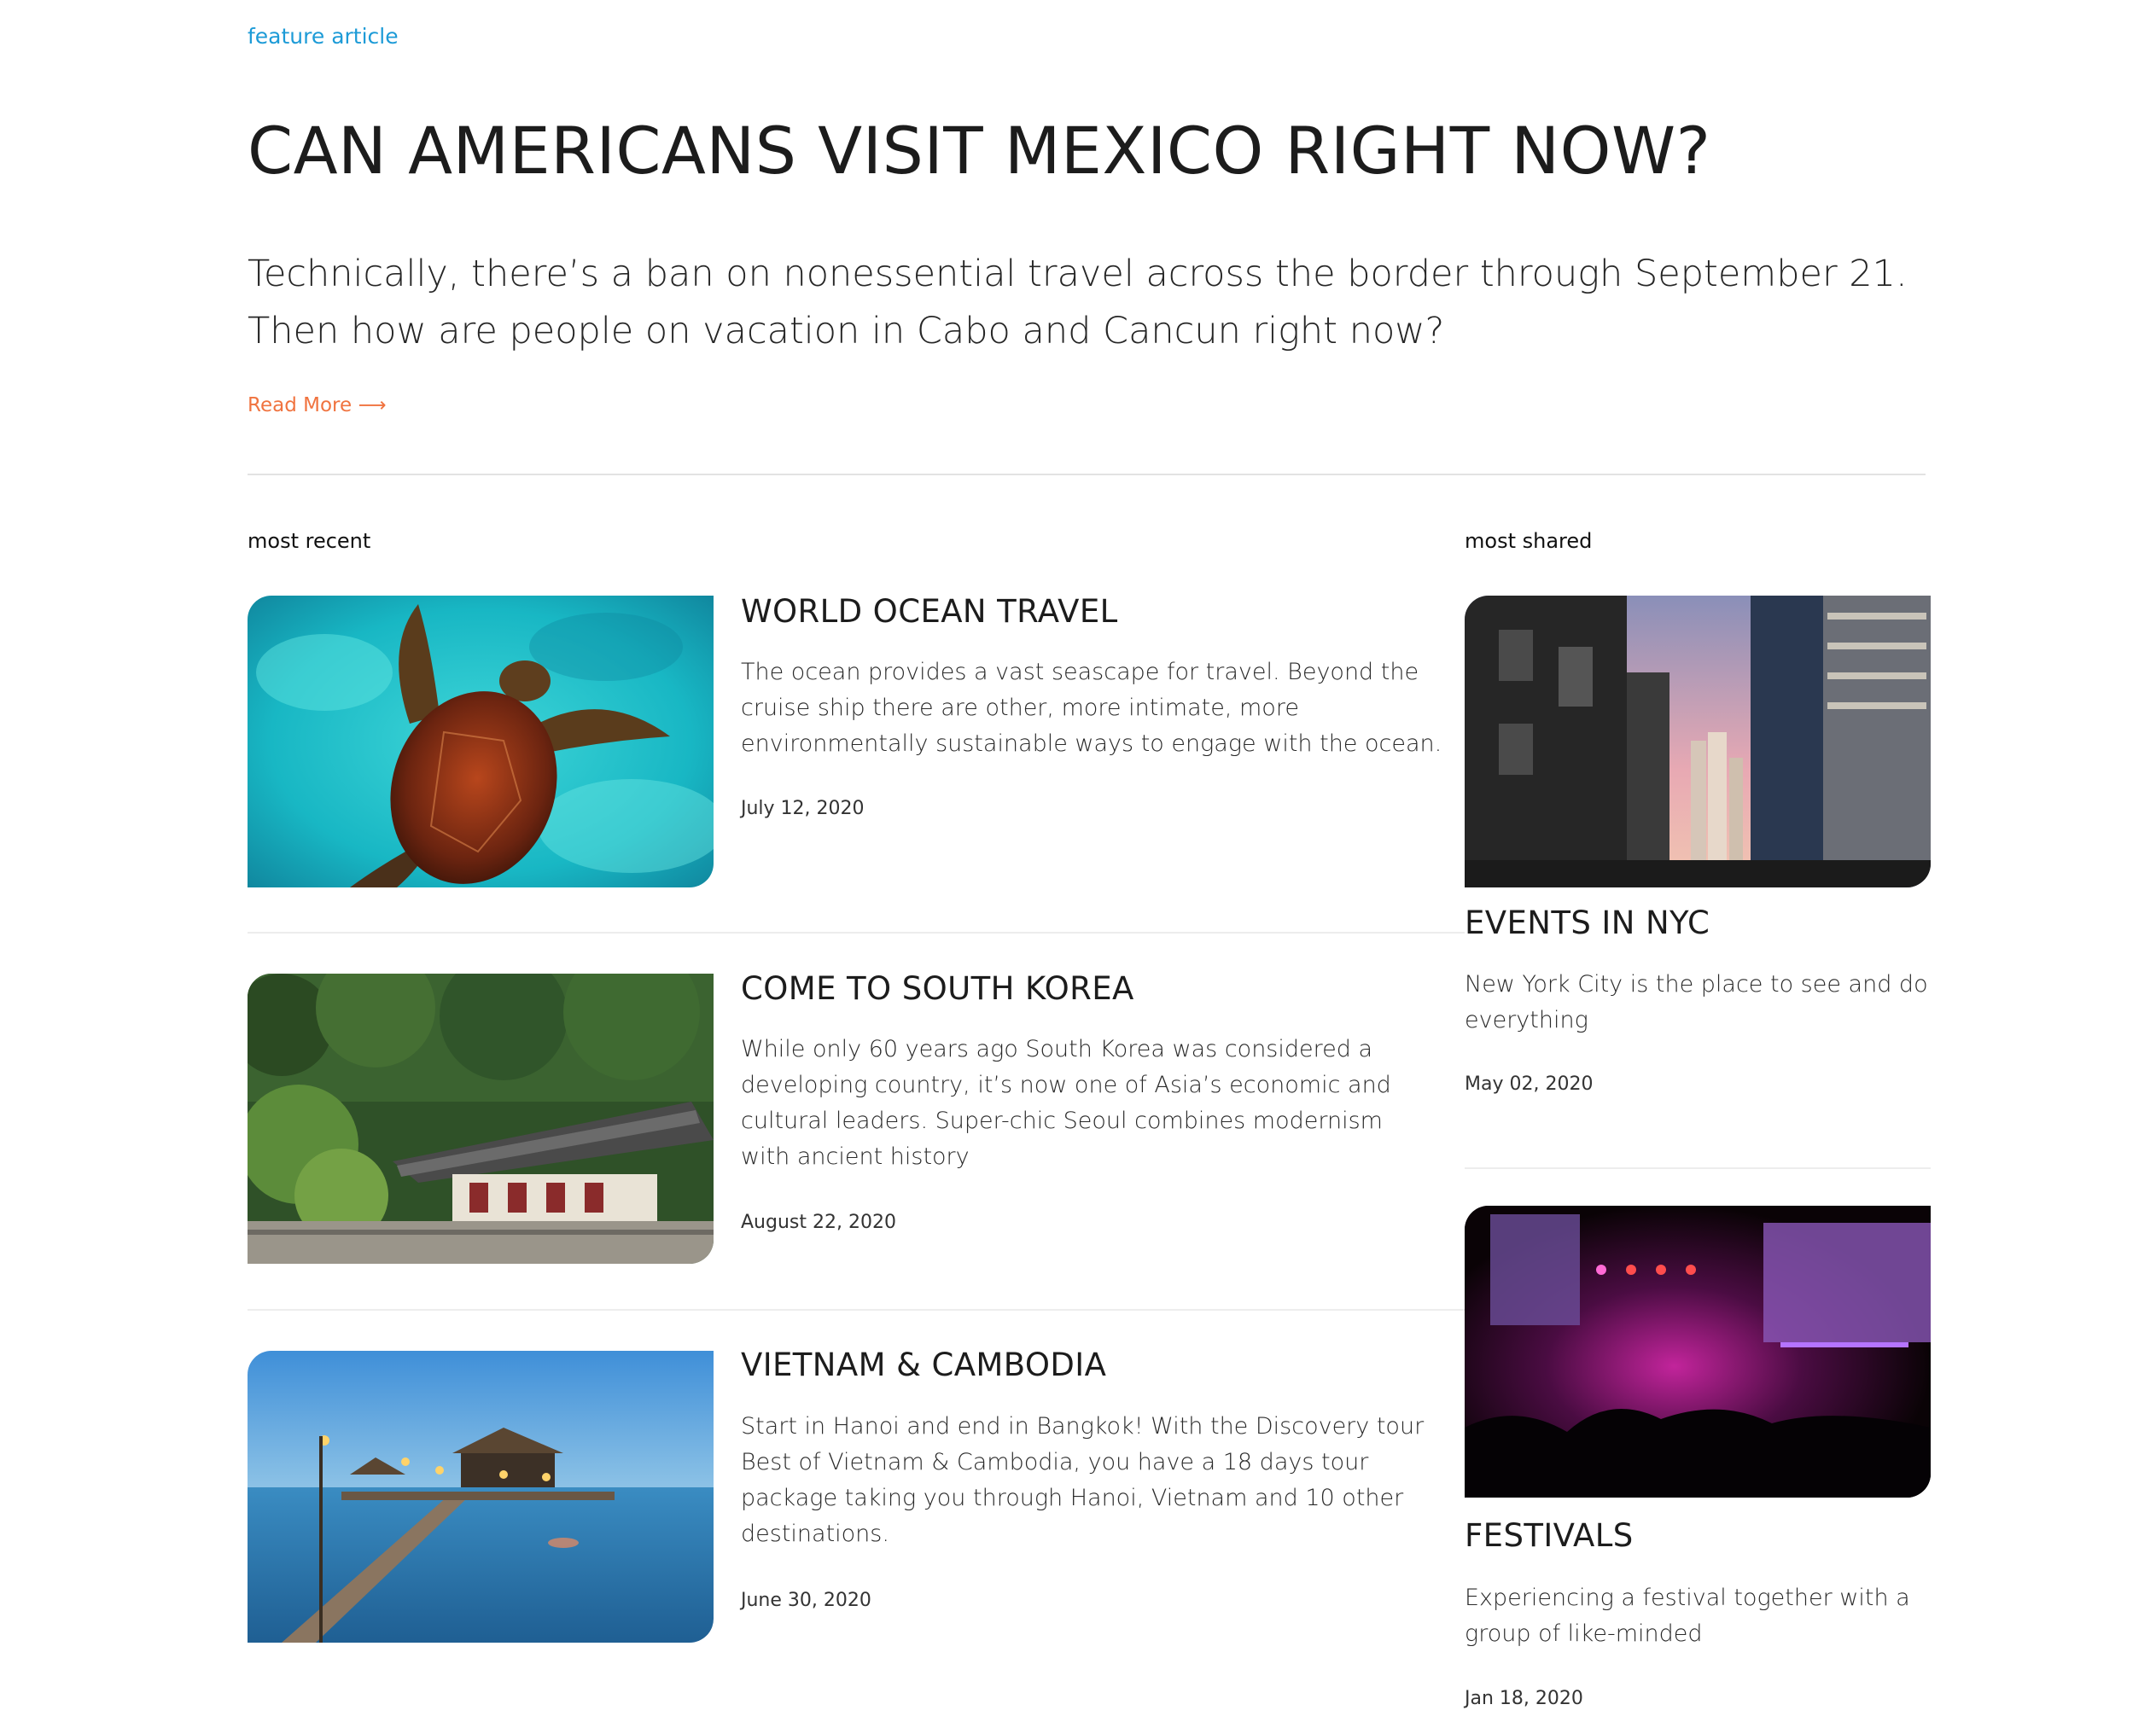  What do you see at coordinates (923, 1365) in the screenshot?
I see `card-title: VIETNAM & CAMBODIA` at bounding box center [923, 1365].